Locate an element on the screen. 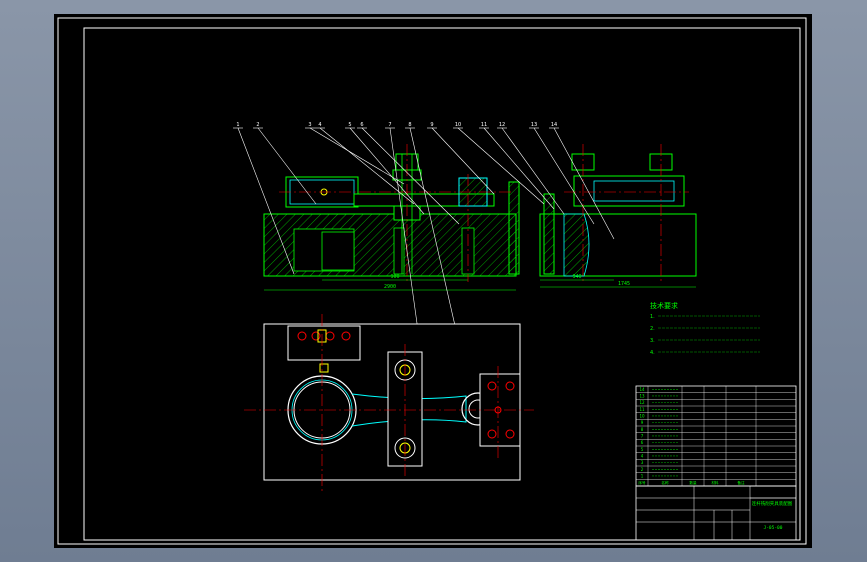 This screenshot has height=562, width=867. balloon-label: 12 is located at coordinates (502, 125).